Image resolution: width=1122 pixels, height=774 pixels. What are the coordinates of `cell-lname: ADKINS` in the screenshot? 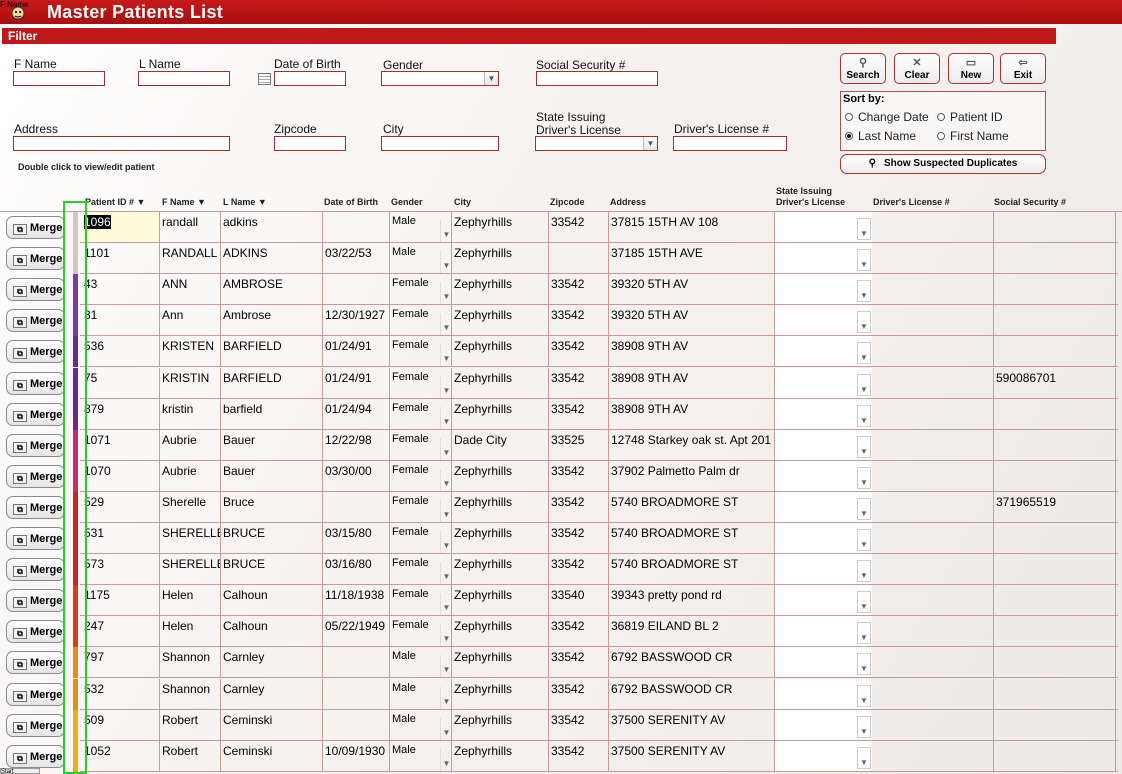 It's located at (272, 259).